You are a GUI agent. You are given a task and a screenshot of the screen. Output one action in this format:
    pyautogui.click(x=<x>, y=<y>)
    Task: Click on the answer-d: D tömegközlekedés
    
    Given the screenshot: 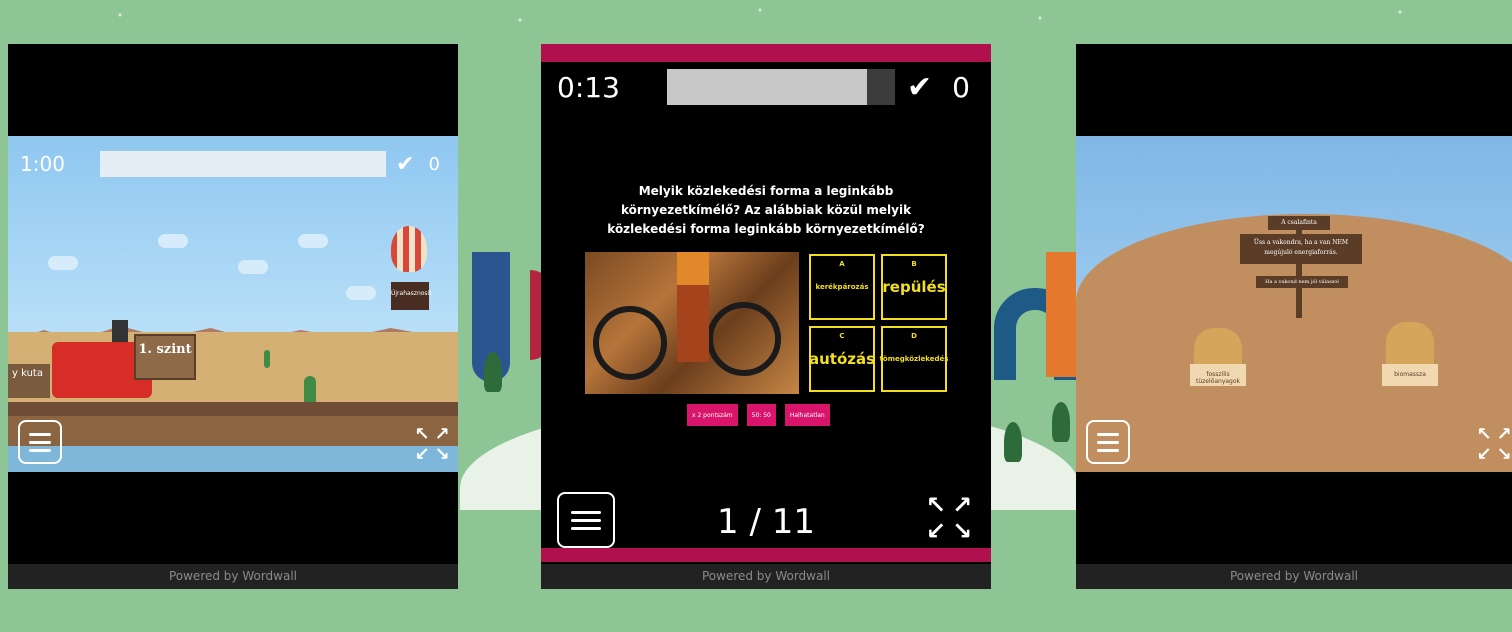 What is the action you would take?
    pyautogui.click(x=914, y=359)
    